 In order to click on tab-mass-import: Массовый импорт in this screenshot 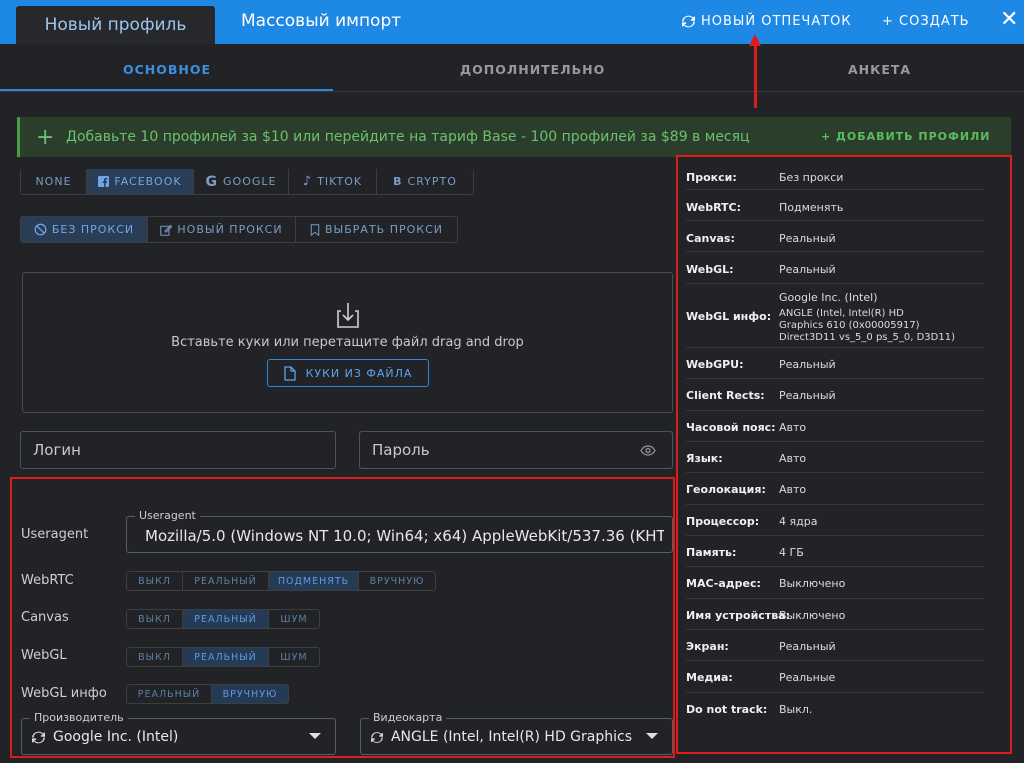, I will do `click(321, 21)`.